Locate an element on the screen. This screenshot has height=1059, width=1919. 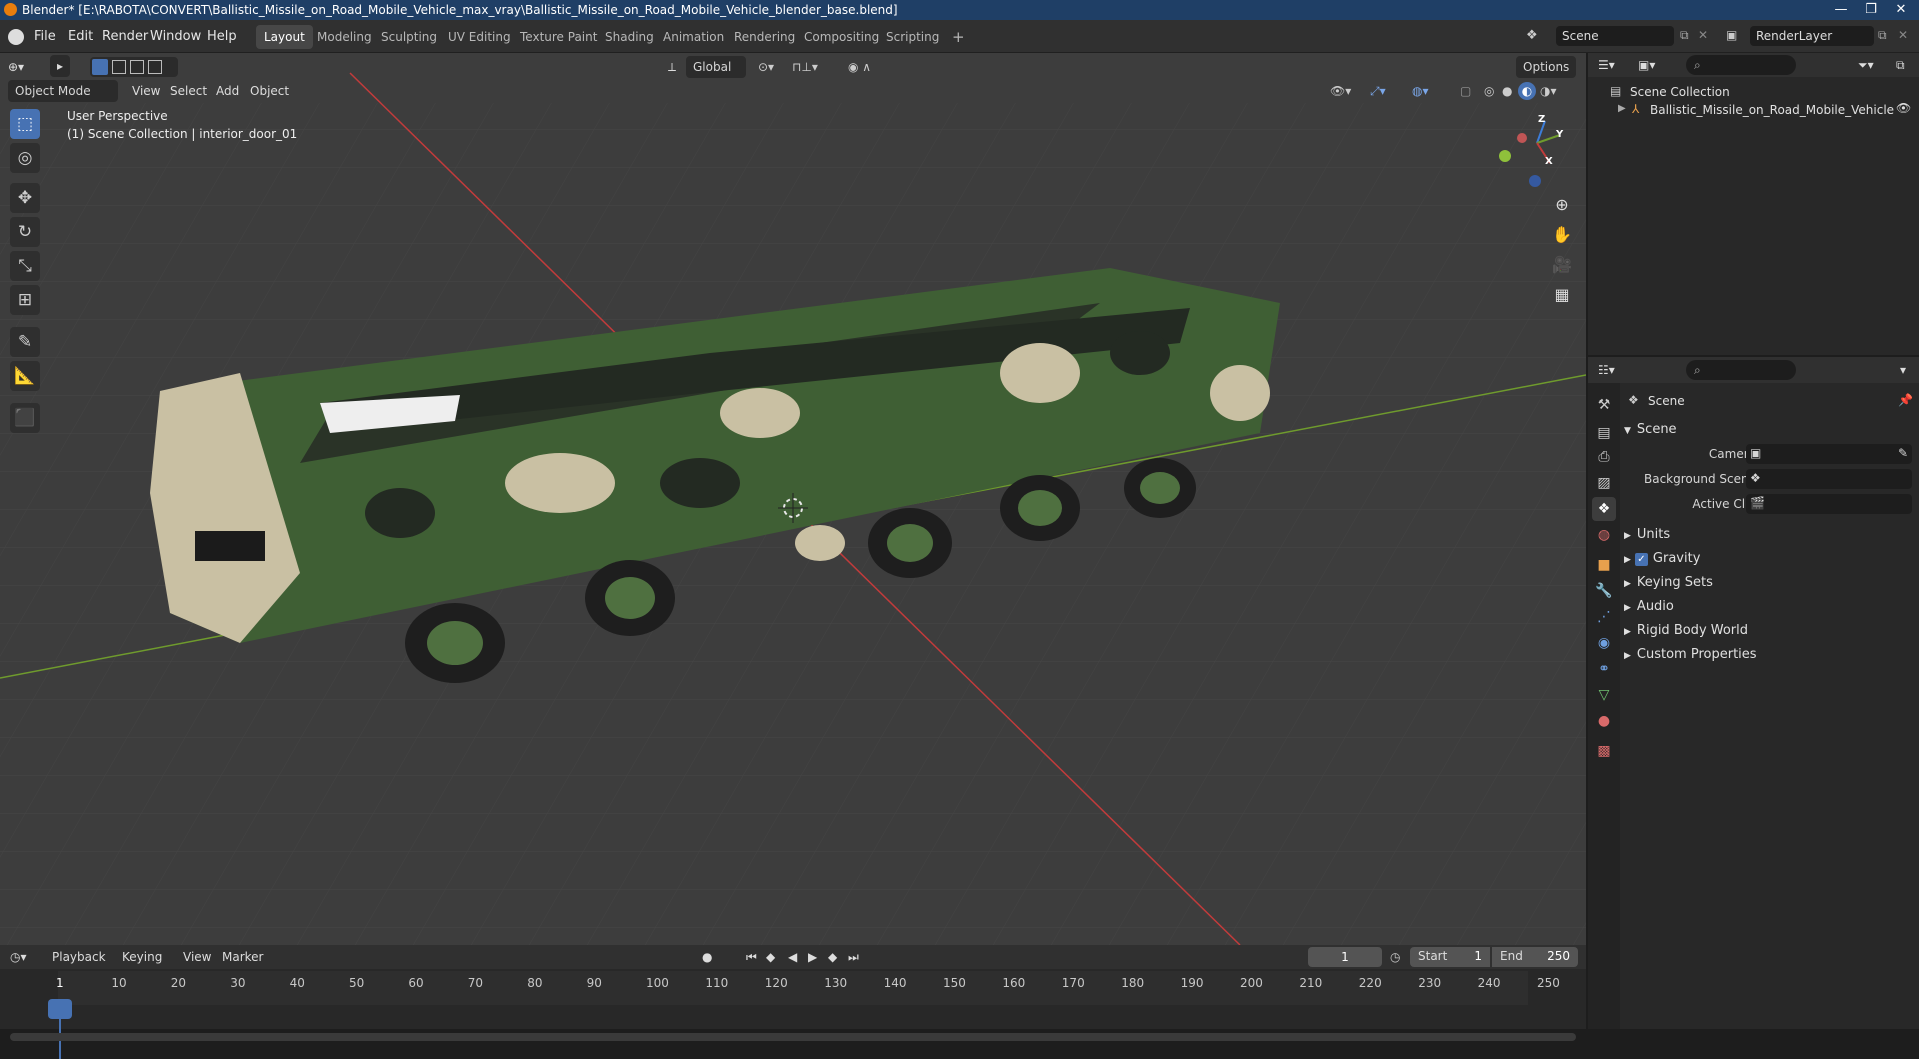
gravity-checkbox: ✓ is located at coordinates (1641, 559).